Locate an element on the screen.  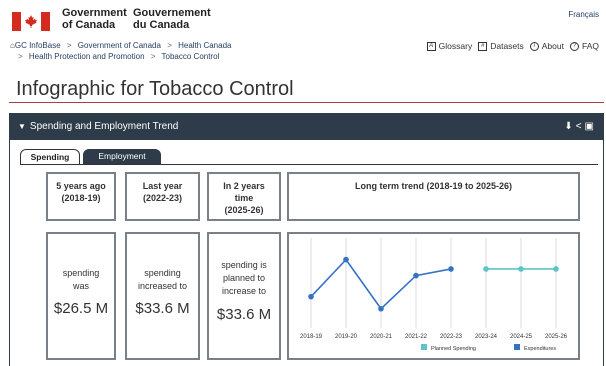
x-tick-label: 2018-19 is located at coordinates (311, 337).